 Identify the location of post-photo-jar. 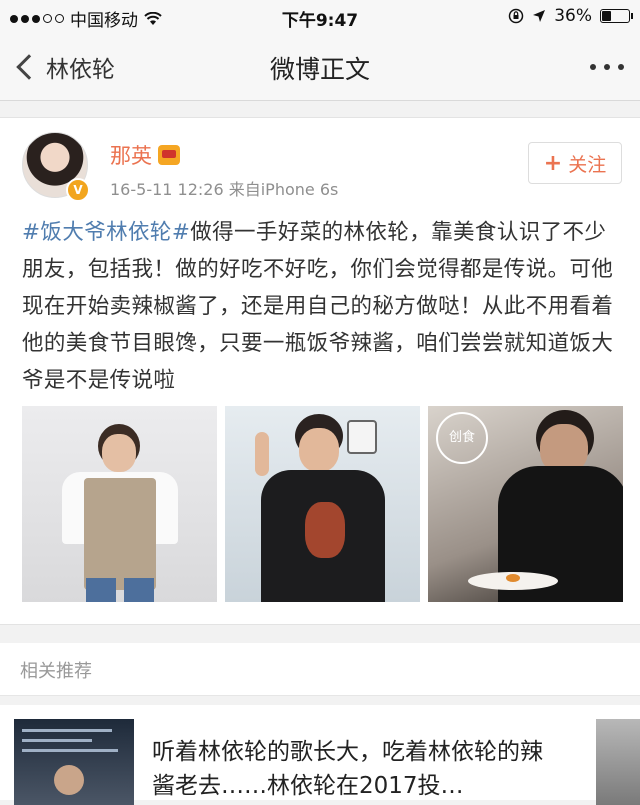
(322, 504).